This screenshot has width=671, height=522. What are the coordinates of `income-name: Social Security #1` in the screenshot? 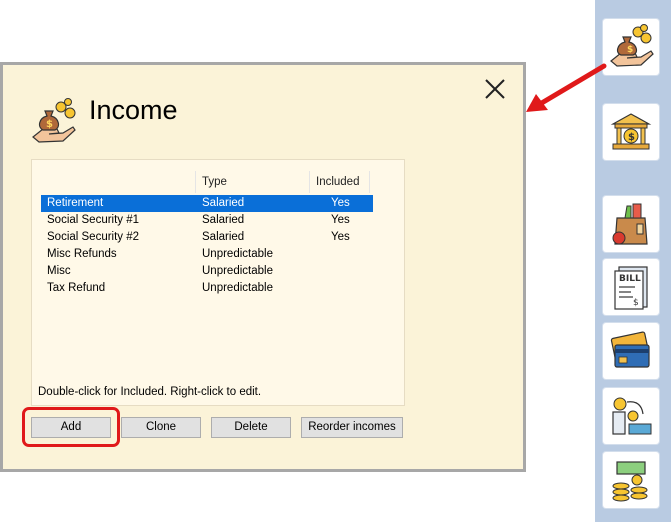 It's located at (93, 220).